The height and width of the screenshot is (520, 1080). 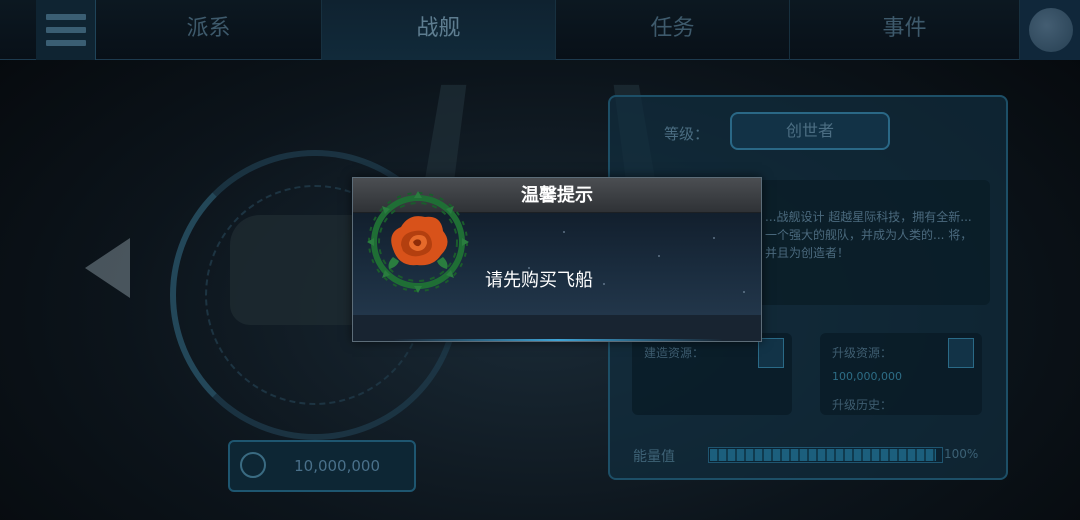 I want to click on power-percent: 100%, so click(x=961, y=454).